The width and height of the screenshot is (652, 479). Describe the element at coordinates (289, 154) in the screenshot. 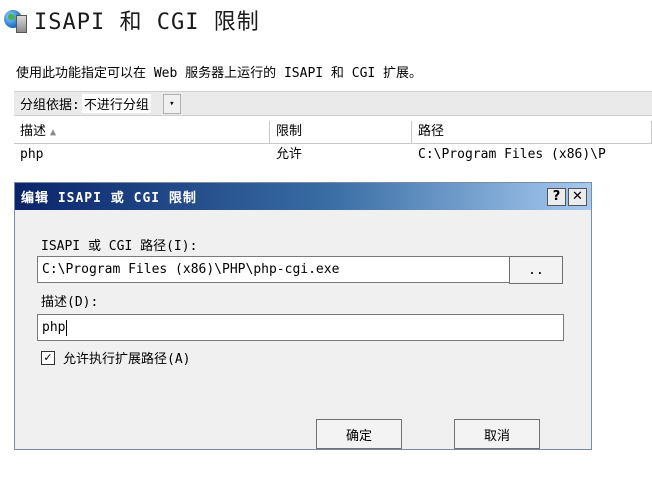

I see `row-restriction: 允许` at that location.